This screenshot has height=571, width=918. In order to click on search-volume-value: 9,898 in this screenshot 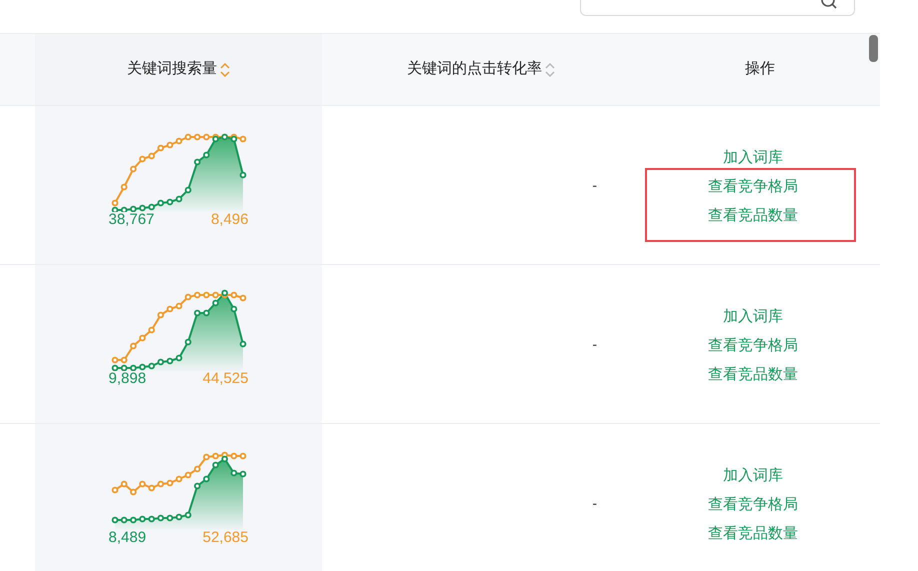, I will do `click(127, 379)`.